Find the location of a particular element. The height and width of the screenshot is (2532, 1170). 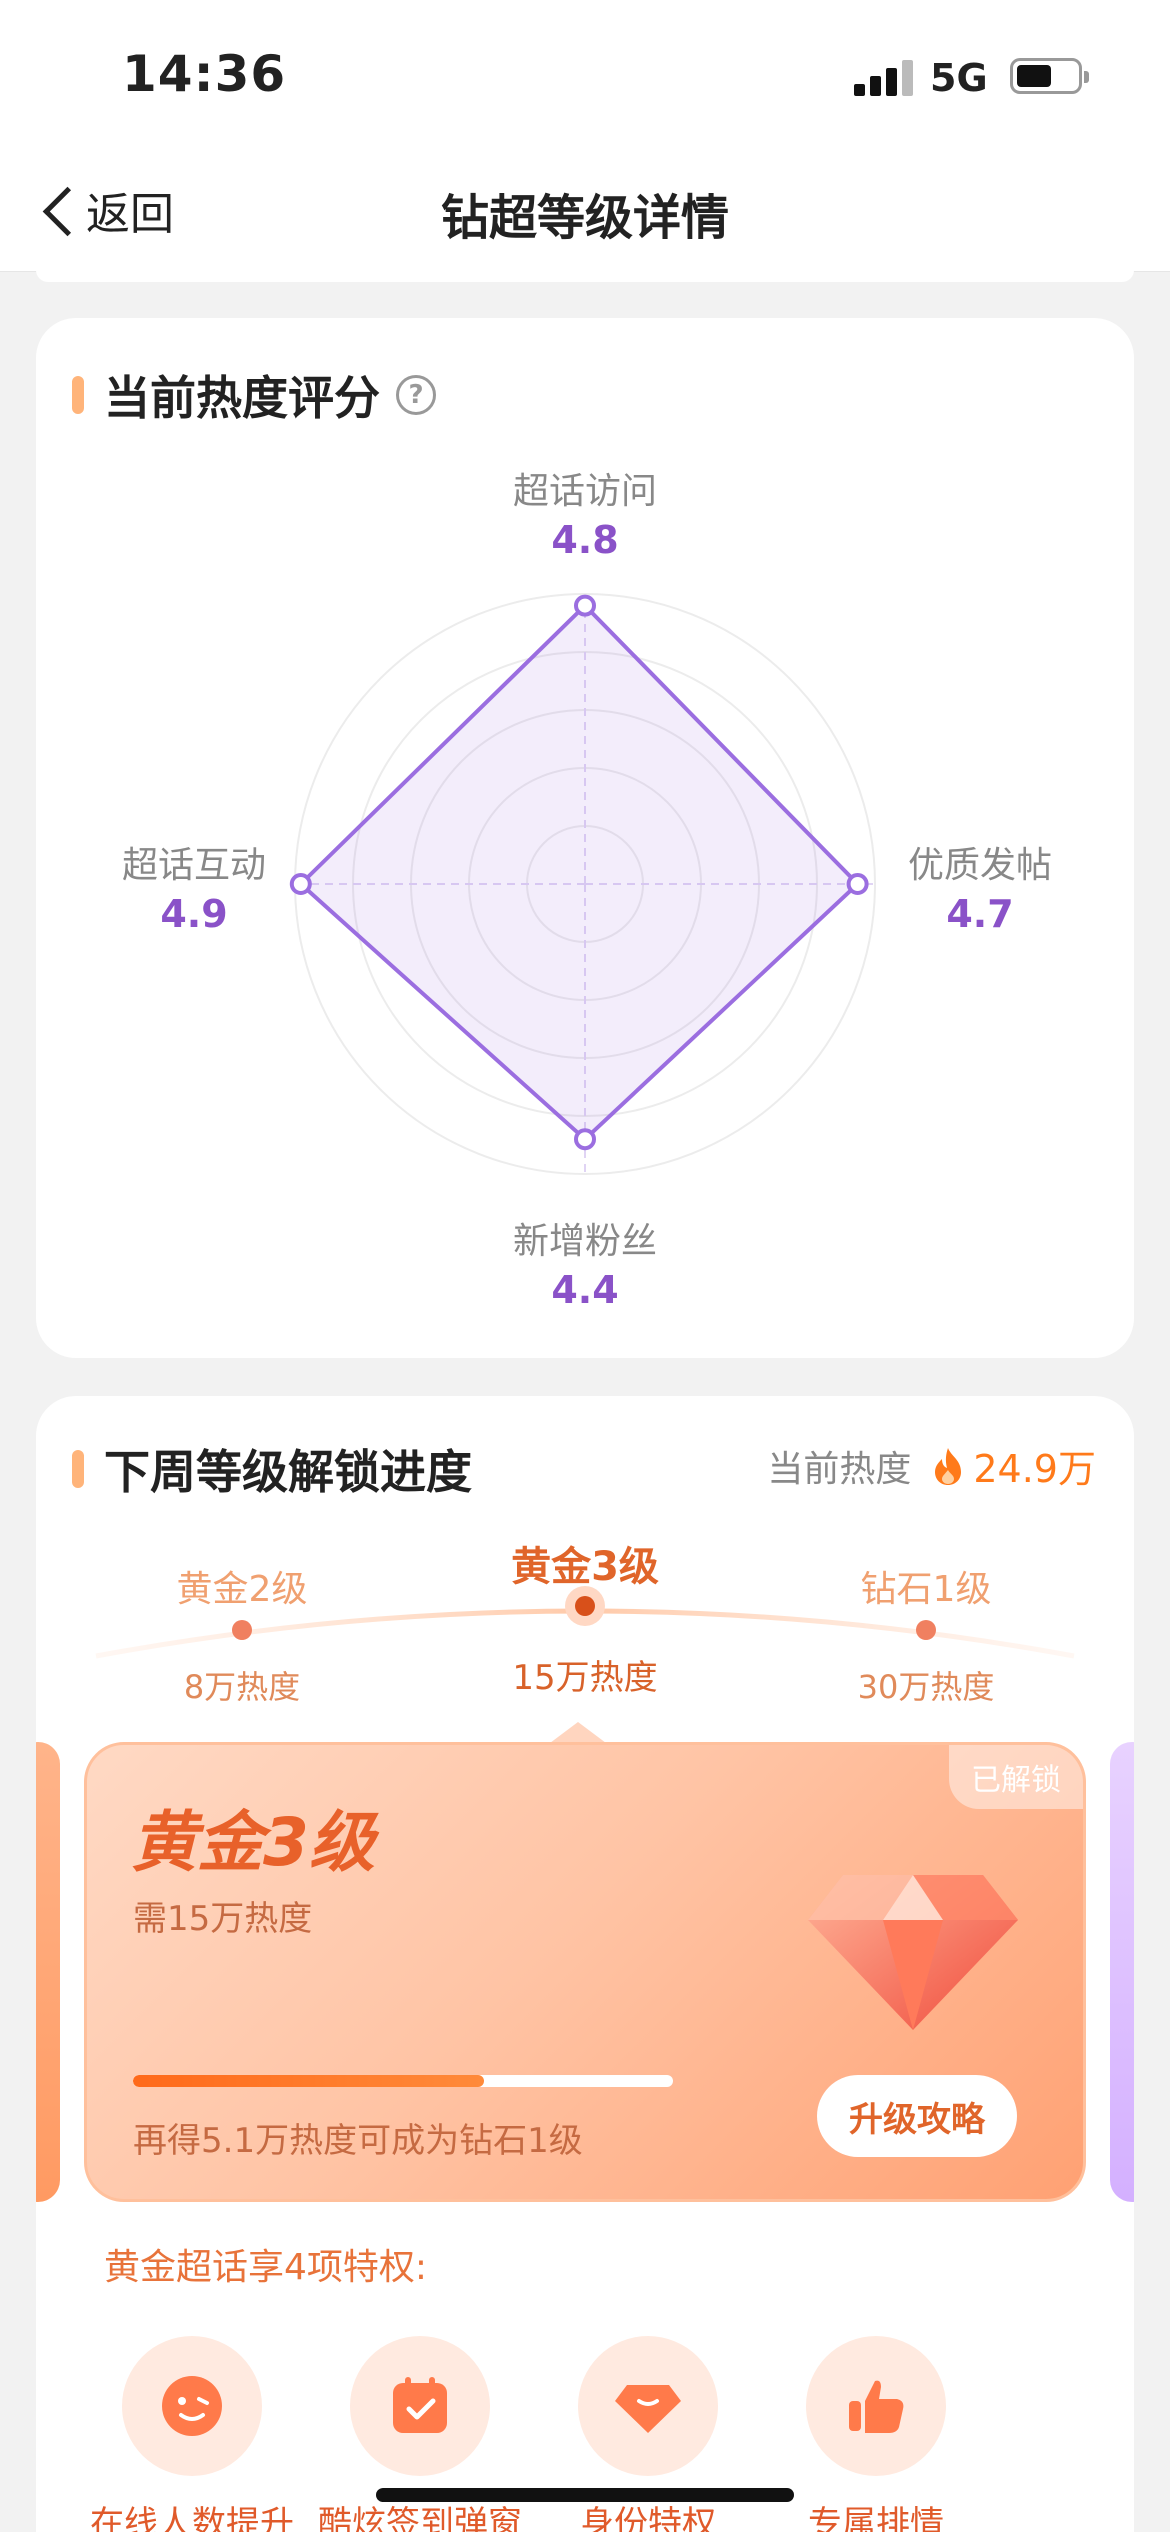

level-name-gold3: 黄金3级 is located at coordinates (585, 1563).